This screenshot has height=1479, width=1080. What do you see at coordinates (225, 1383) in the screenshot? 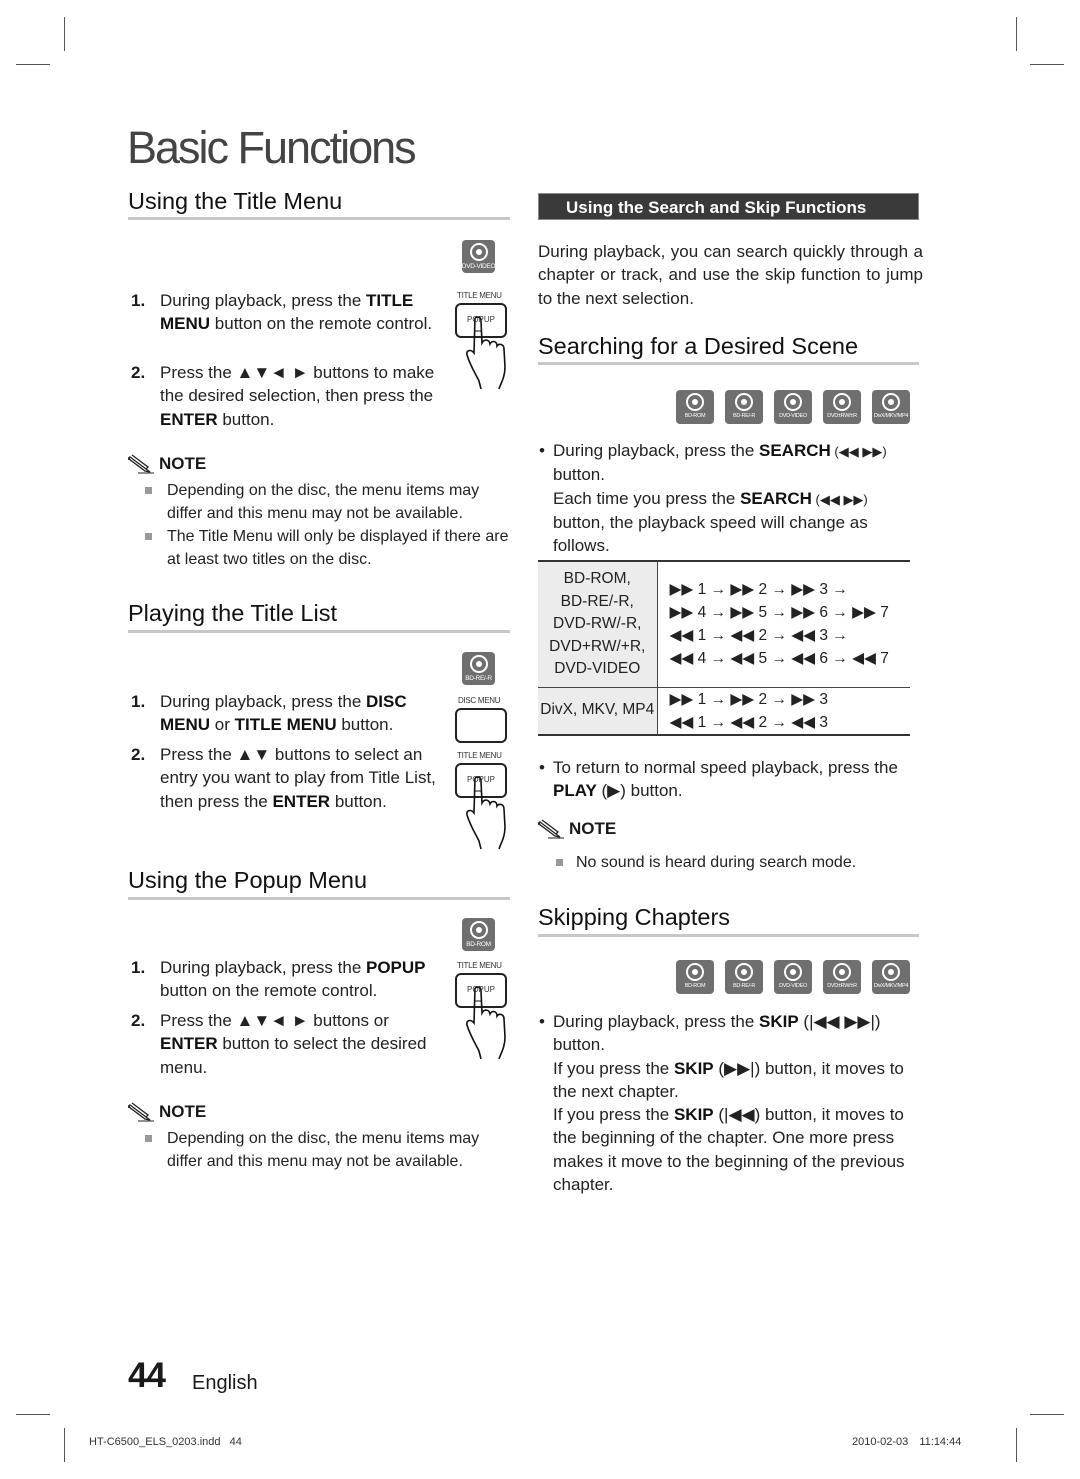
I see `page-language: English` at bounding box center [225, 1383].